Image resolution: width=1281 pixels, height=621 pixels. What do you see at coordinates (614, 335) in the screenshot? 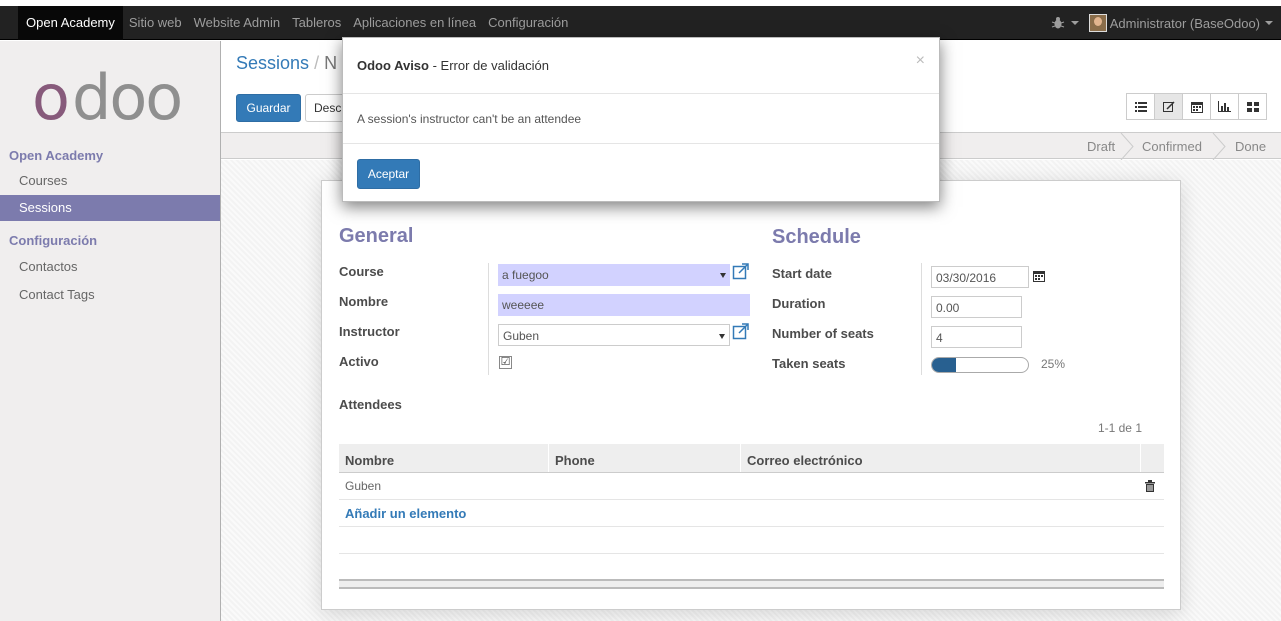
I see `instructor-field: Guben` at bounding box center [614, 335].